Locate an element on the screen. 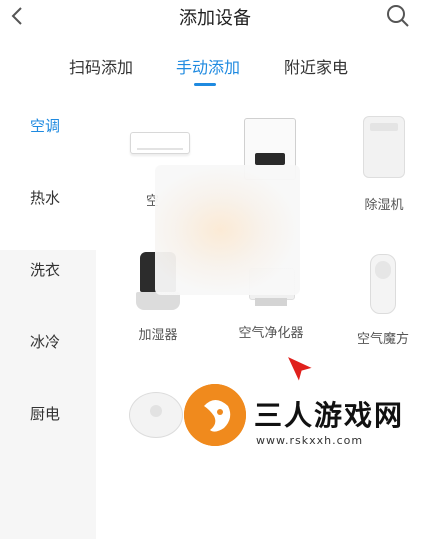 The image size is (430, 539). watermark-logo-icon is located at coordinates (215, 415).